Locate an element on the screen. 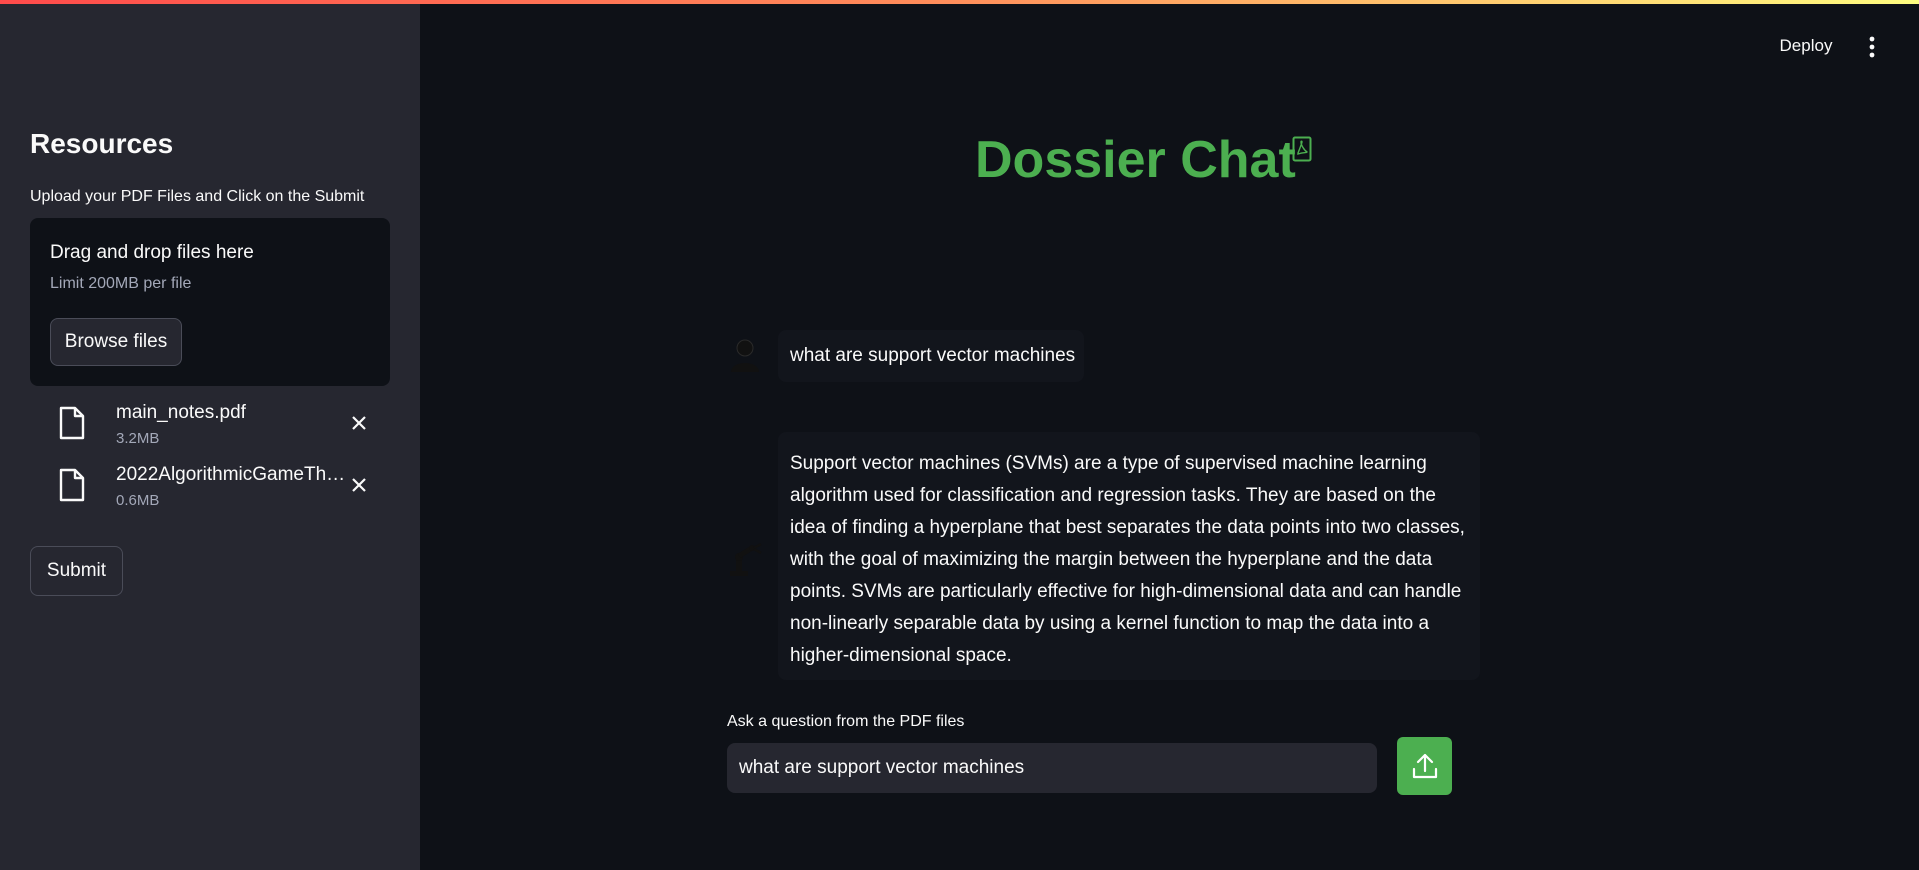 The image size is (1919, 870). send-button is located at coordinates (1424, 766).